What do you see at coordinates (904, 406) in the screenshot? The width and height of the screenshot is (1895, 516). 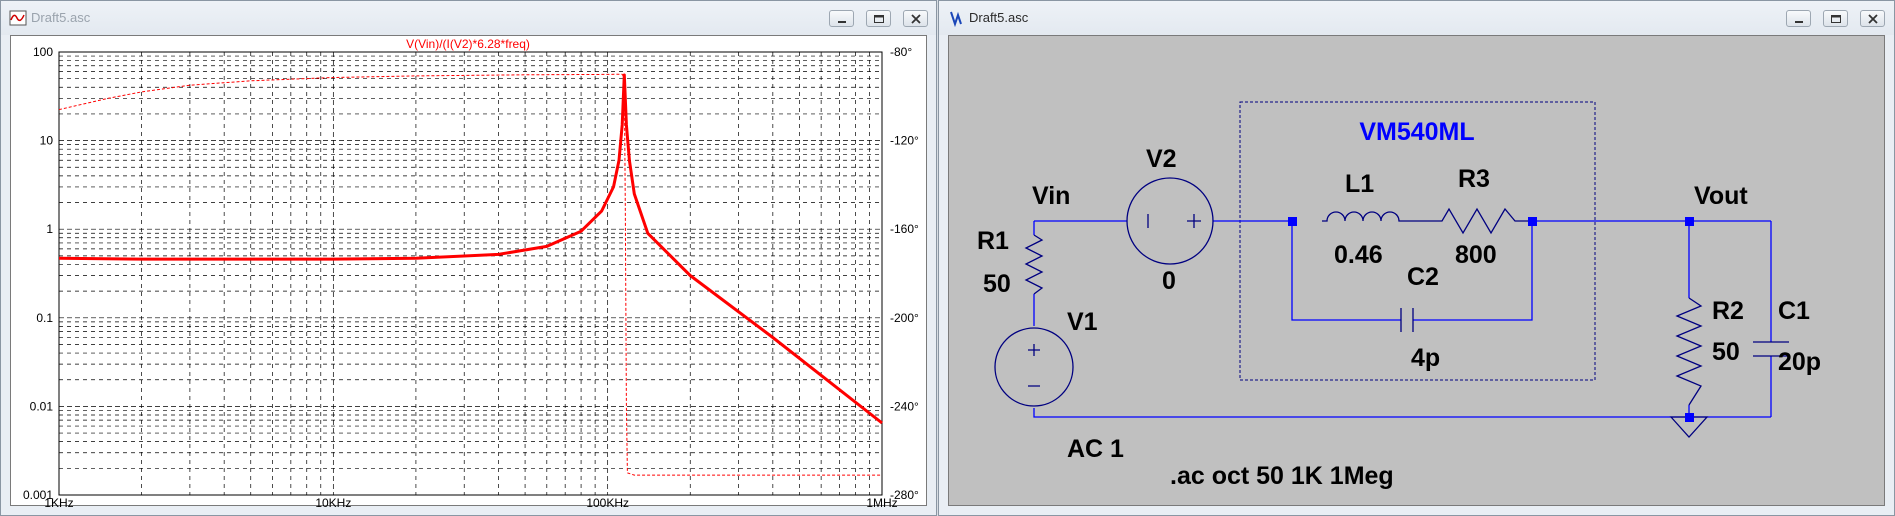 I see `y2-tick-label: -240°` at bounding box center [904, 406].